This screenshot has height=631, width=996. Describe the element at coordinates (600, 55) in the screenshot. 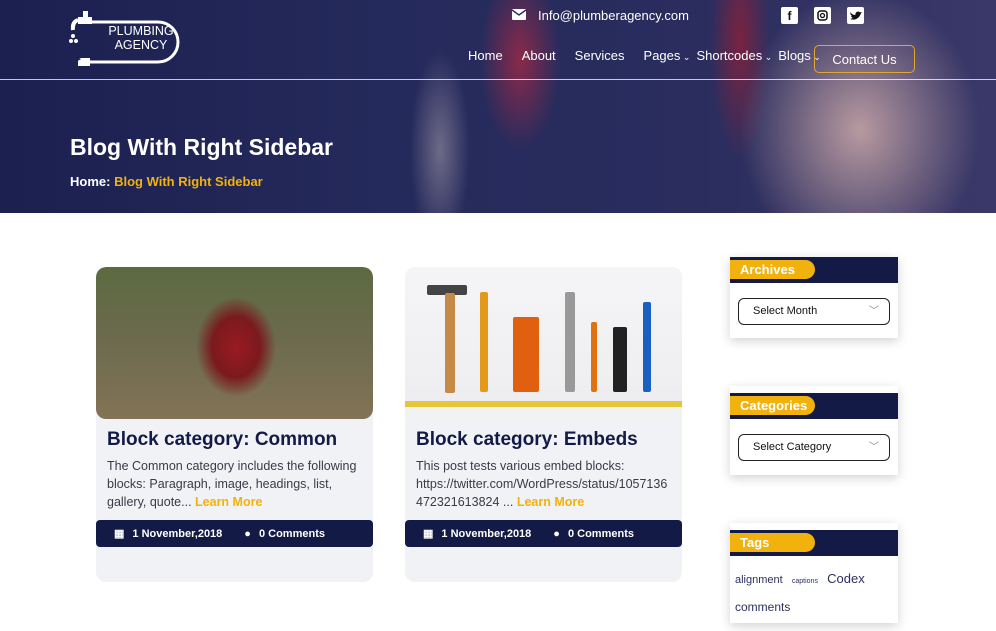

I see `nav-services: Services` at that location.